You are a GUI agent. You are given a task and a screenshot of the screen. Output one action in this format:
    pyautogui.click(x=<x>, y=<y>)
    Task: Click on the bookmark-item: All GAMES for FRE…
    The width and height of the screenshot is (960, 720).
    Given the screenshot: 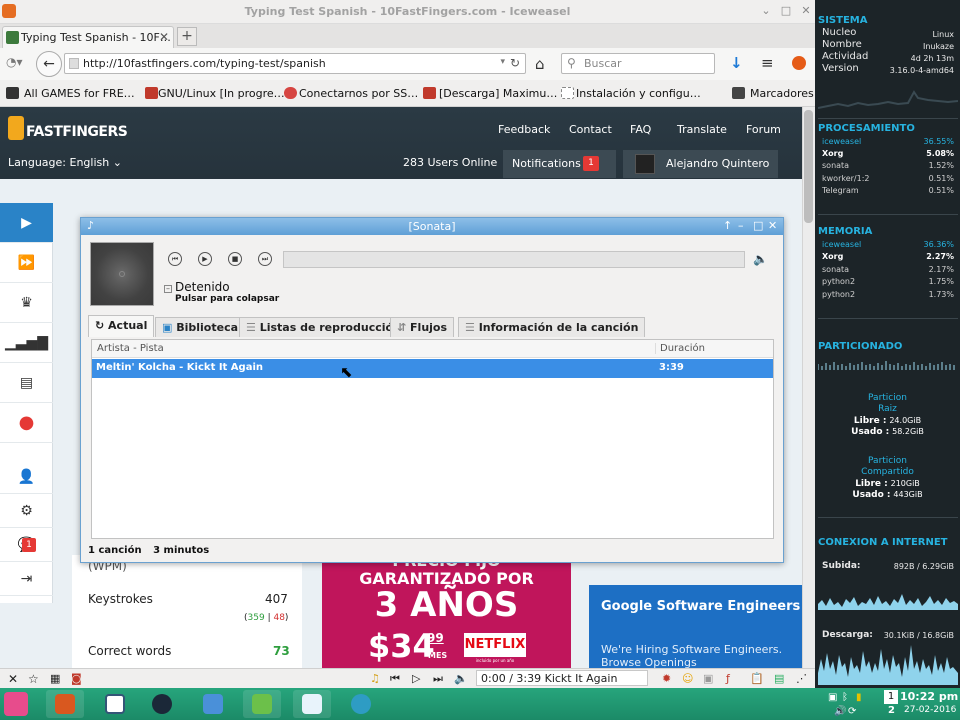 What is the action you would take?
    pyautogui.click(x=79, y=93)
    